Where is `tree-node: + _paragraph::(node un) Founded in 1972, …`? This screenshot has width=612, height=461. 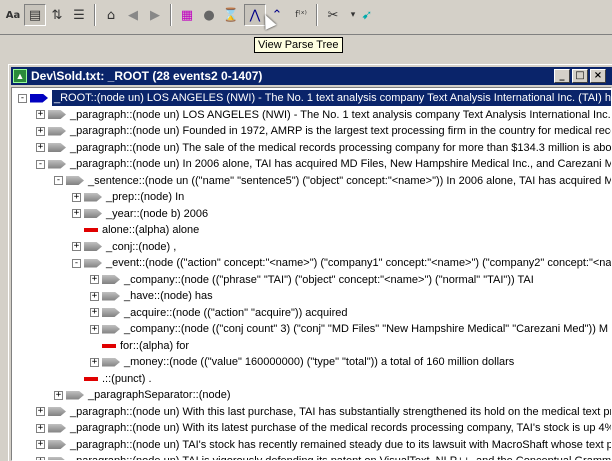
tree-node: + _paragraph::(node un) Founded in 1972, … is located at coordinates (323, 131).